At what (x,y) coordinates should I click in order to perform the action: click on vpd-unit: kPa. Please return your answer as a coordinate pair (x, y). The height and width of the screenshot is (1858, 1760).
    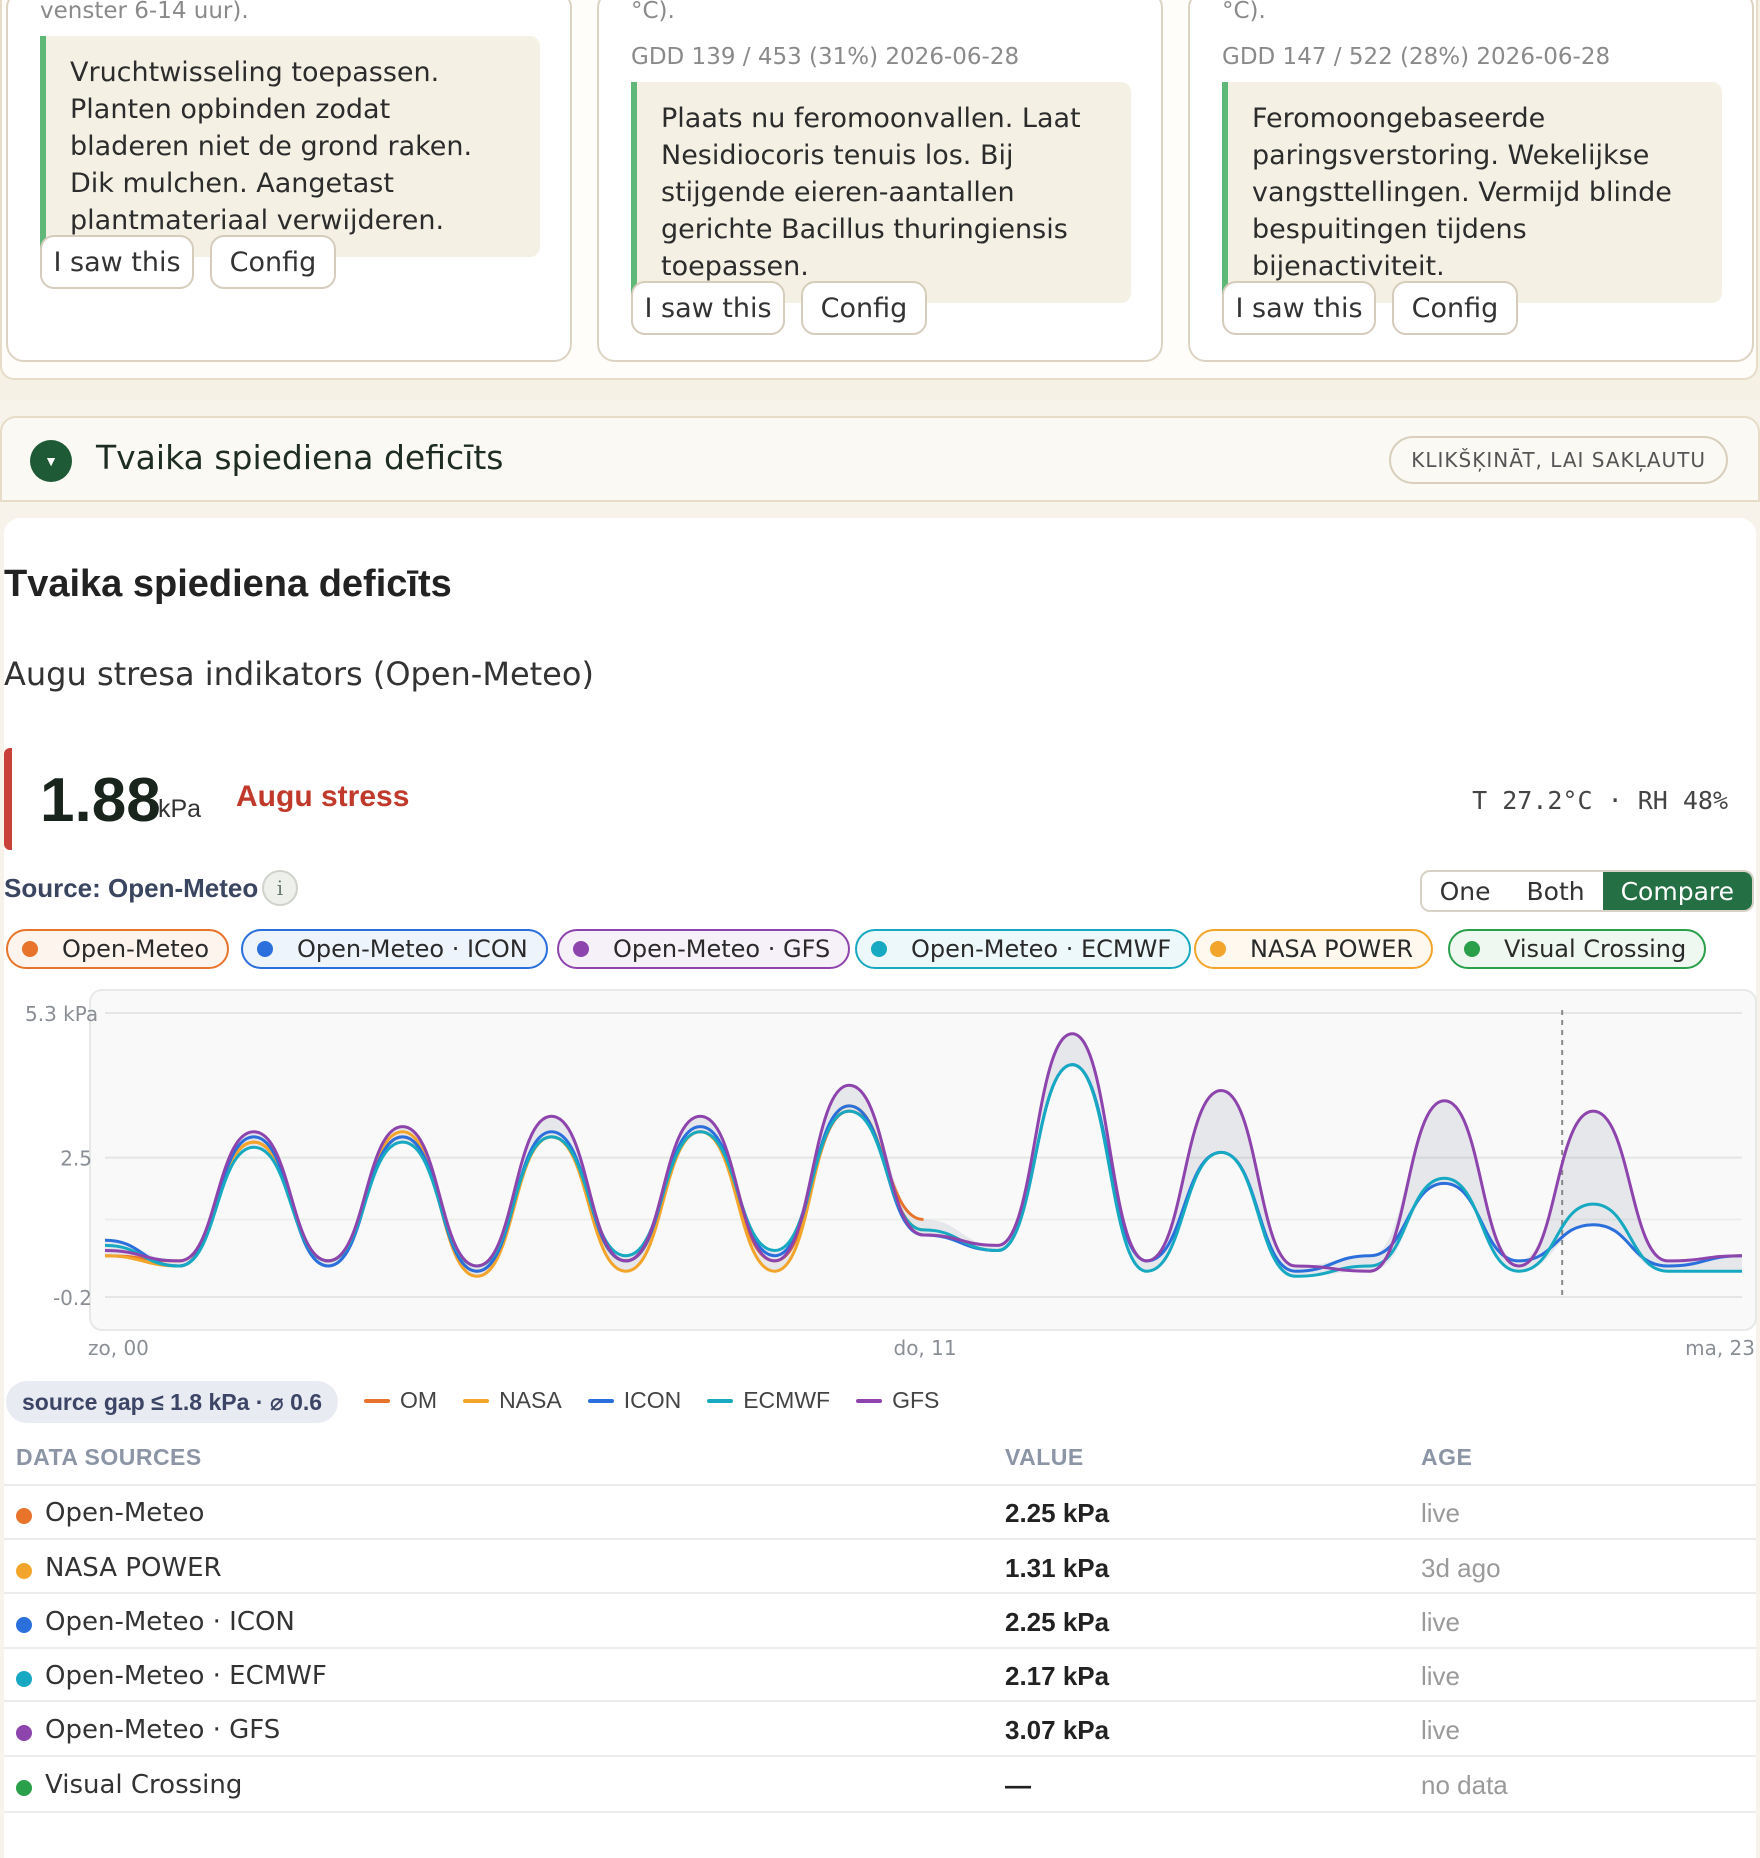
    Looking at the image, I should click on (180, 809).